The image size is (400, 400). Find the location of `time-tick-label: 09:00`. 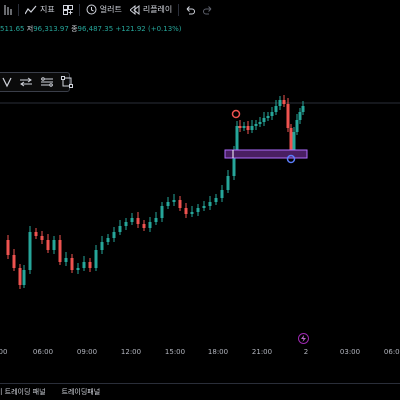

time-tick-label: 09:00 is located at coordinates (87, 352).